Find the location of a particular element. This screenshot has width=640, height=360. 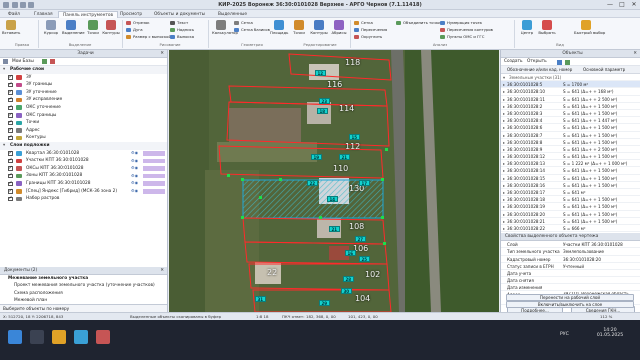

object-row: ▸ 36:30:0101028:8 S = 641 (Δ=+ + 1 500 м²) is located at coordinates (570, 142).